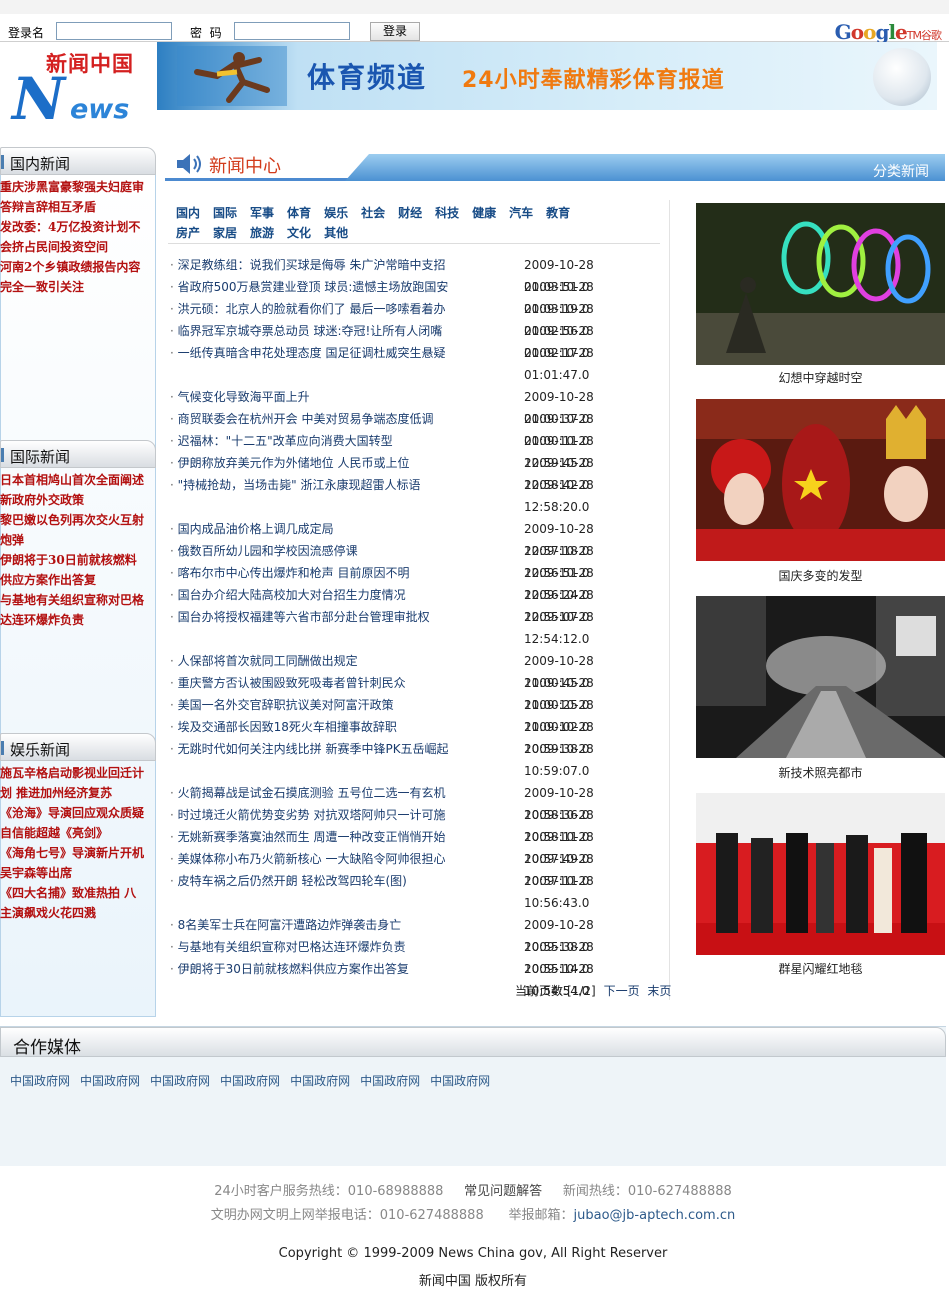 This screenshot has width=949, height=1291. What do you see at coordinates (888, 32) in the screenshot?
I see `google-logo: GoogleTM谷歌` at bounding box center [888, 32].